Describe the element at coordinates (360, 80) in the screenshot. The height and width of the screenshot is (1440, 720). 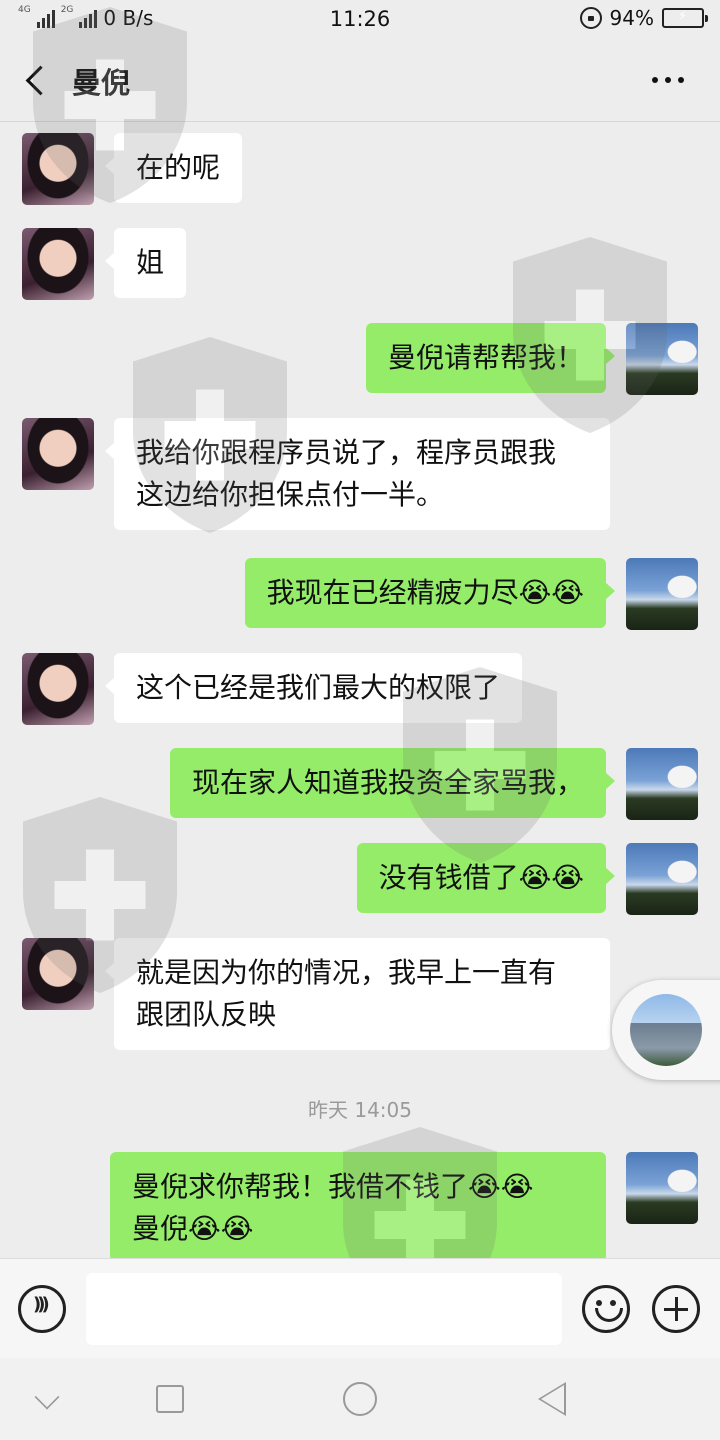
I see `chat-header: 曼倪` at that location.